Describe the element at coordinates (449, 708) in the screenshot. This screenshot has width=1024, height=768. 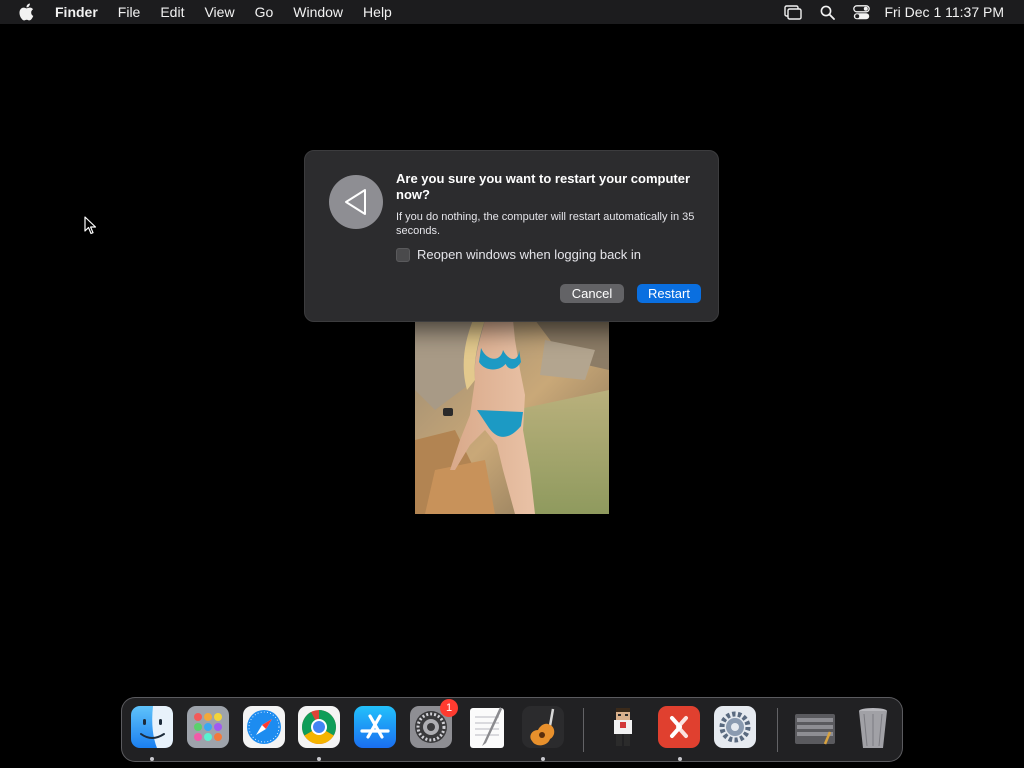
I see `notification-badge: 1` at that location.